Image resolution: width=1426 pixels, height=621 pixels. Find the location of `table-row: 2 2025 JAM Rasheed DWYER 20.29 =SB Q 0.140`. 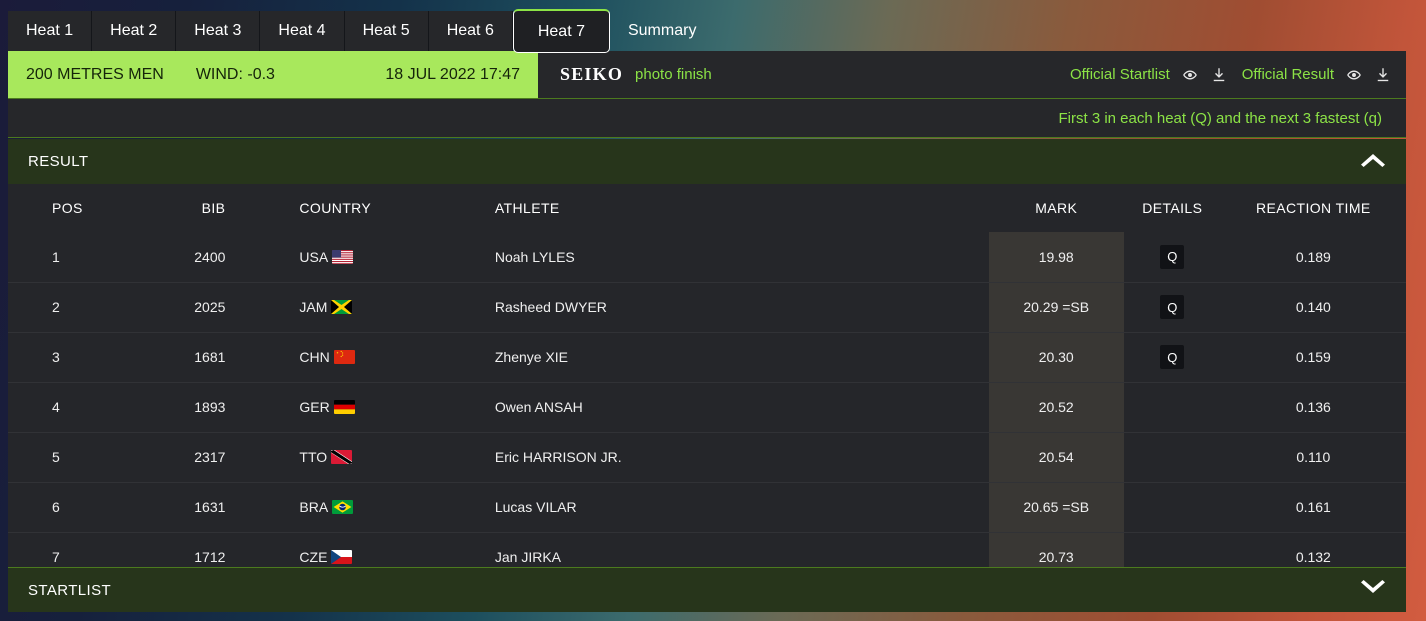

table-row: 2 2025 JAM Rasheed DWYER 20.29 =SB Q 0.140 is located at coordinates (707, 306).